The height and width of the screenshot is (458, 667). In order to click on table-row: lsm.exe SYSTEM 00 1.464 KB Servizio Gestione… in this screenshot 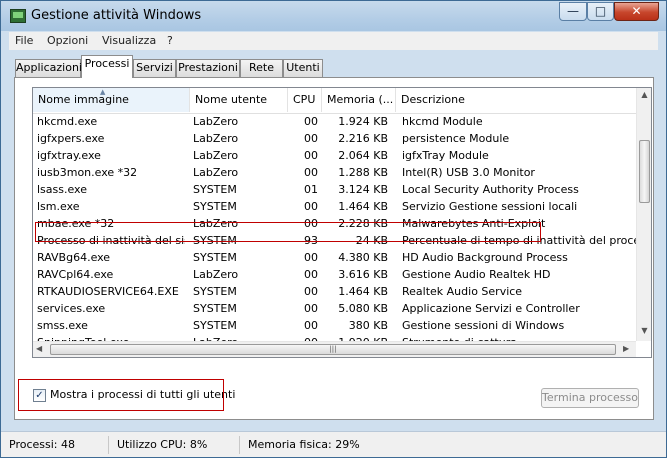, I will do `click(334, 206)`.